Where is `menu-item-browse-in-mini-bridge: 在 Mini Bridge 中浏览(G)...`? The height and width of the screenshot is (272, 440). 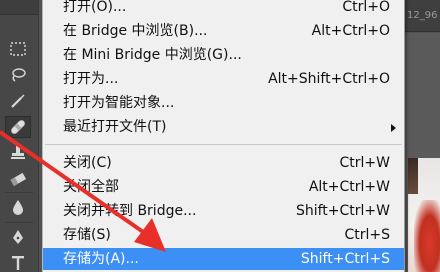
menu-item-browse-in-mini-bridge: 在 Mini Bridge 中浏览(G)... is located at coordinates (223, 55).